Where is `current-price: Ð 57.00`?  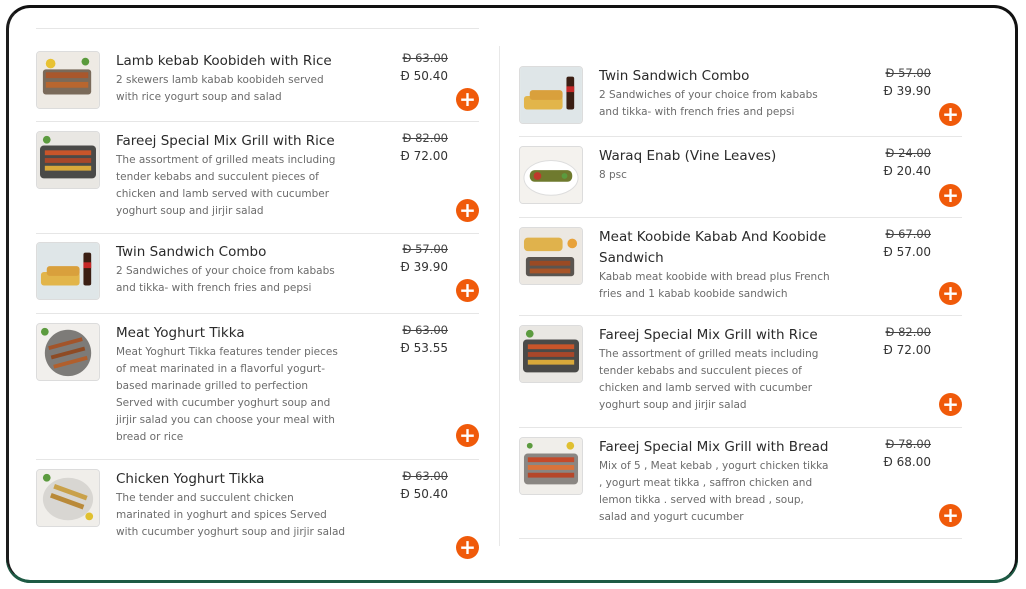 current-price: Ð 57.00 is located at coordinates (907, 252).